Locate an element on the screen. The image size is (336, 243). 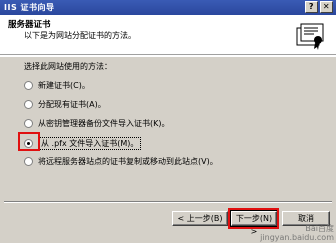
back-button: < 上一步(B) is located at coordinates (200, 218).